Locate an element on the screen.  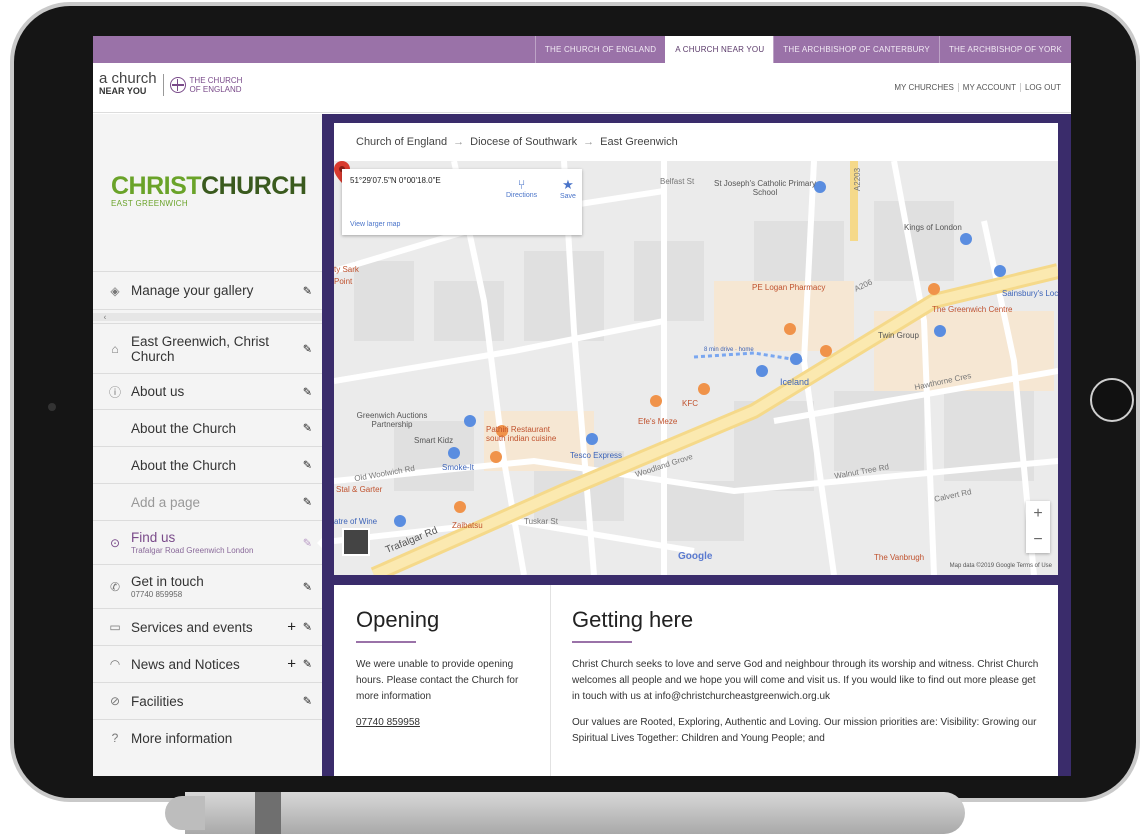
top-nav-a-church-near-you: A CHURCH NEAR YOU is located at coordinates (719, 49).